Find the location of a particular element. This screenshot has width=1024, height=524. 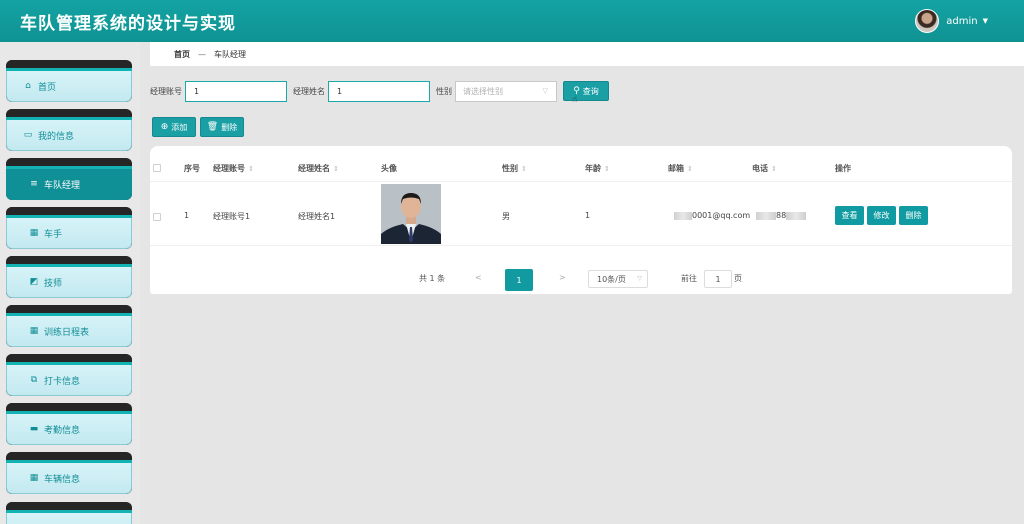

col-age: 年龄 ⇕ is located at coordinates (597, 168).